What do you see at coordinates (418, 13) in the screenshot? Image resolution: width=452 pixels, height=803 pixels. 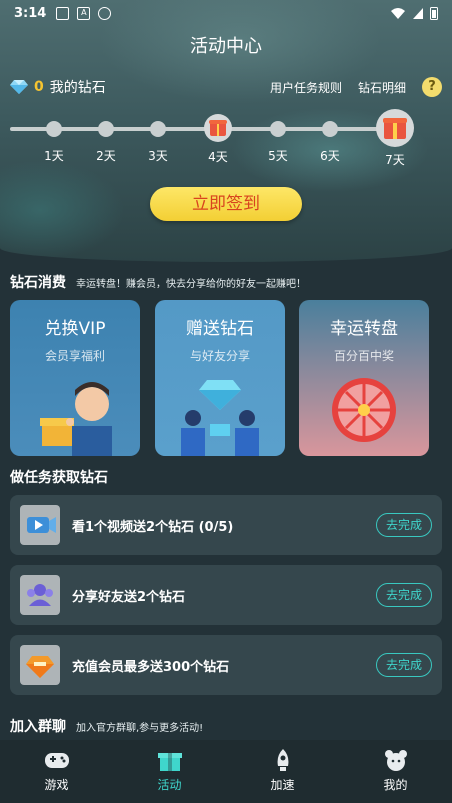 I see `signal-icon` at bounding box center [418, 13].